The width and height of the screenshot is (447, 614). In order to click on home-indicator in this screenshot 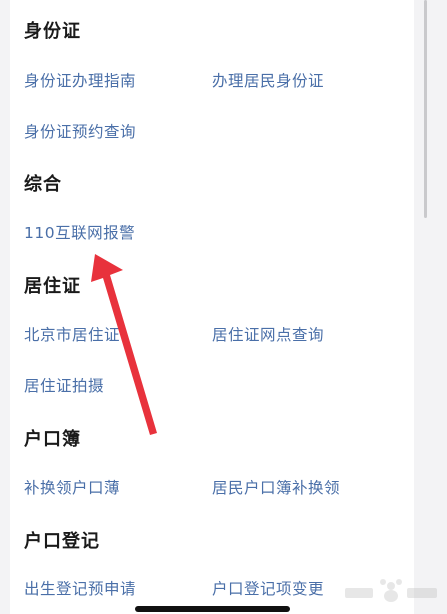, I will do `click(212, 609)`.